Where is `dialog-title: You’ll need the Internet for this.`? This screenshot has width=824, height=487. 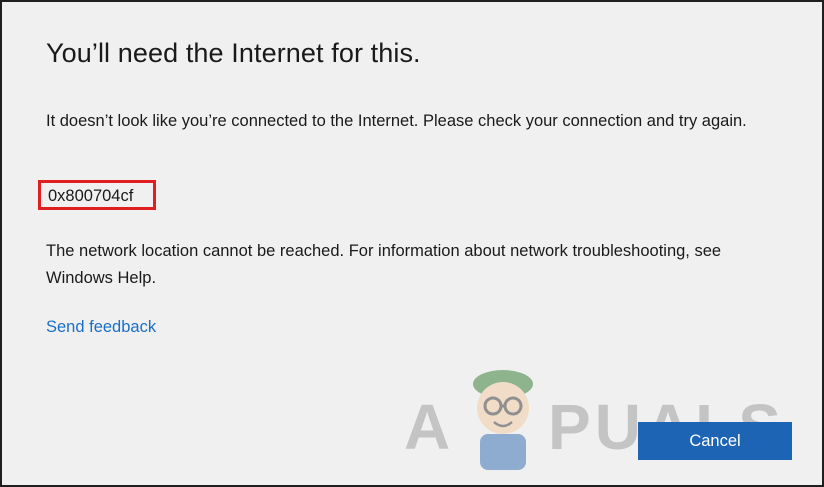 dialog-title: You’ll need the Internet for this. is located at coordinates (233, 53).